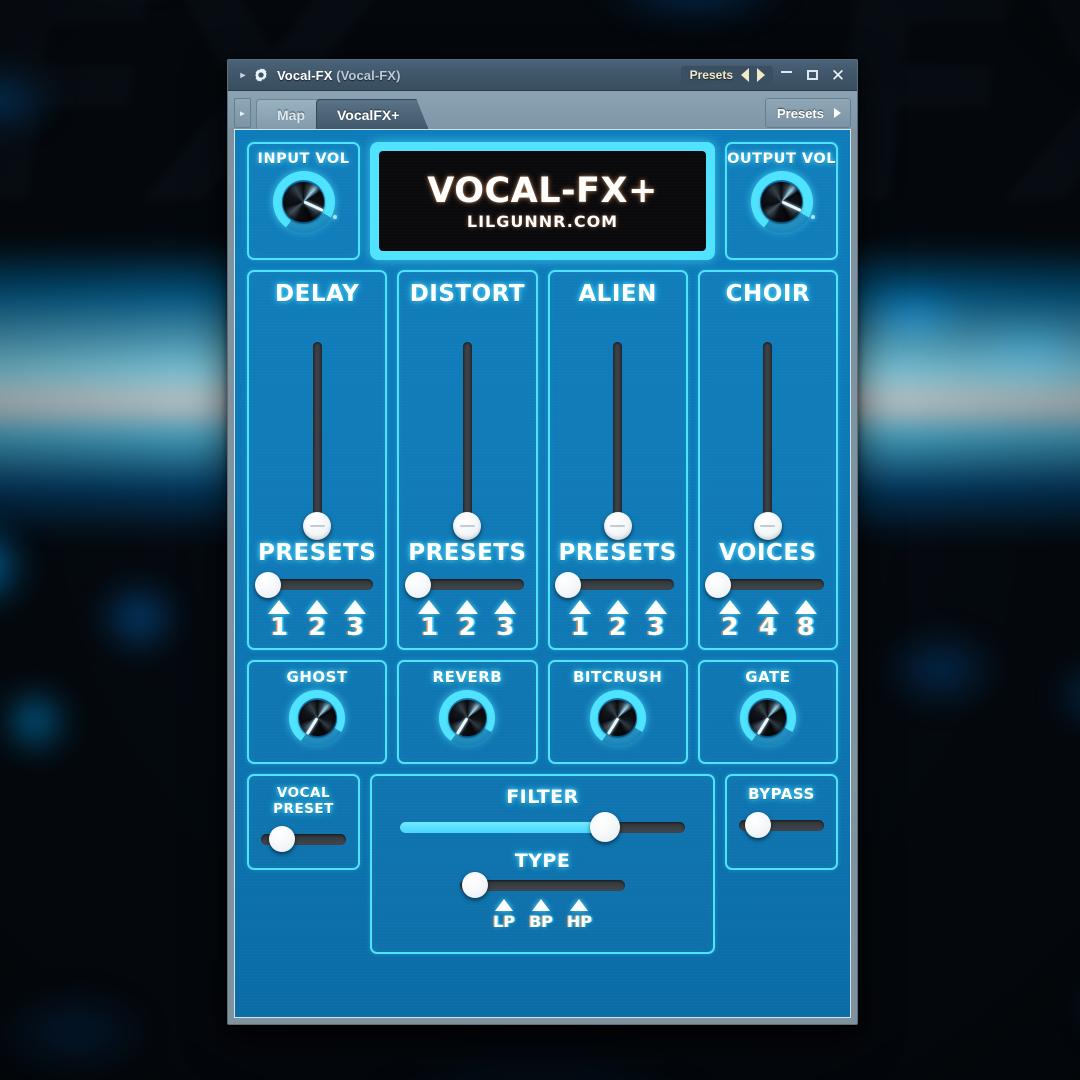 Image resolution: width=1080 pixels, height=1080 pixels. Describe the element at coordinates (617, 552) in the screenshot. I see `alien-presets-label: PRESETS` at that location.